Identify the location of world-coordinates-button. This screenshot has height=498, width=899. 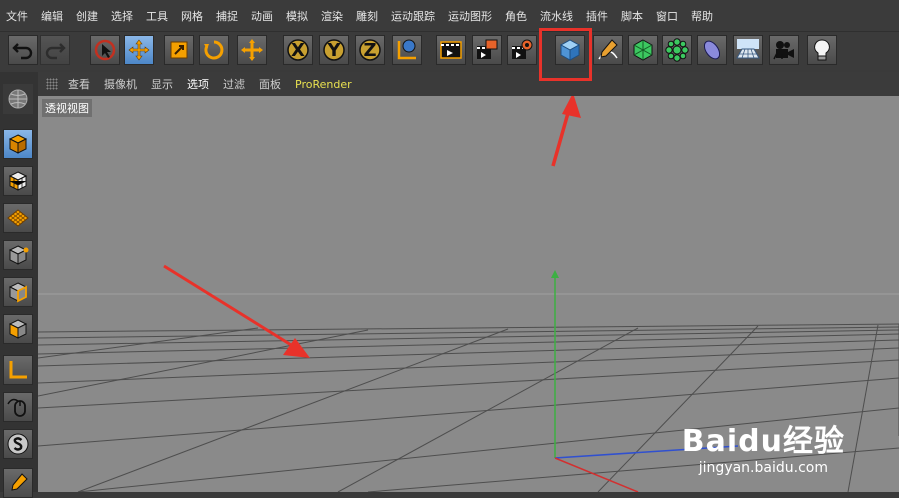
(407, 50).